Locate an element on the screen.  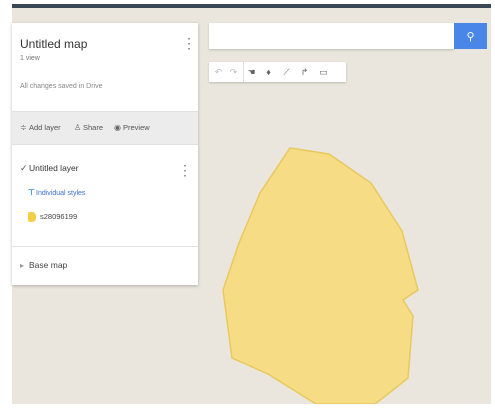
preview-label: Preview is located at coordinates (136, 127).